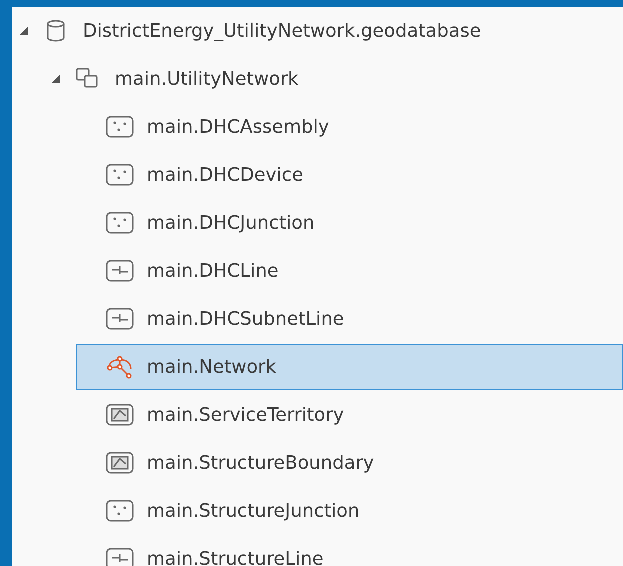  Describe the element at coordinates (349, 271) in the screenshot. I see `tree-item: main.DHCLine` at that location.